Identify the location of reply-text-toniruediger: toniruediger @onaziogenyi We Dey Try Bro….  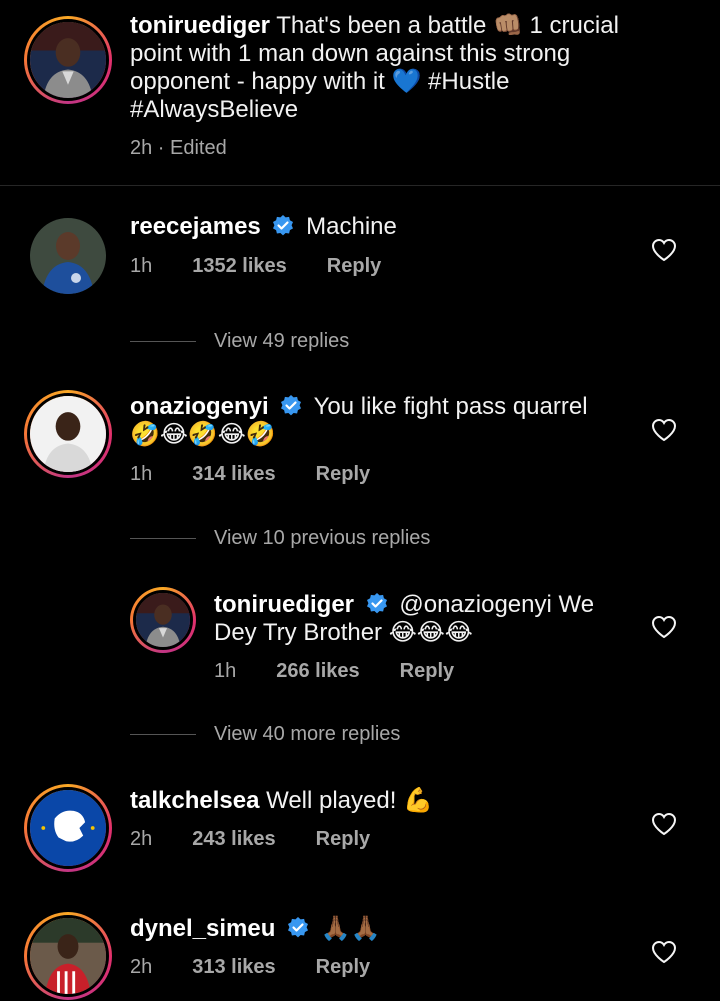
(424, 619).